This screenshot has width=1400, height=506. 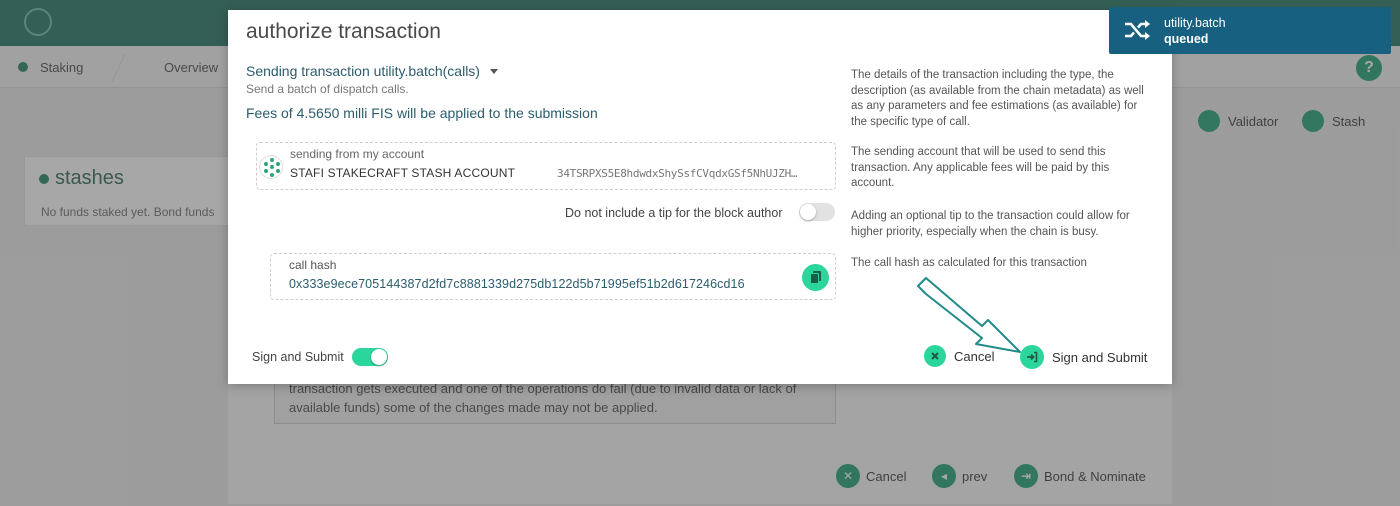 What do you see at coordinates (1100, 357) in the screenshot?
I see `sign-and-submit-label: Sign and Submit` at bounding box center [1100, 357].